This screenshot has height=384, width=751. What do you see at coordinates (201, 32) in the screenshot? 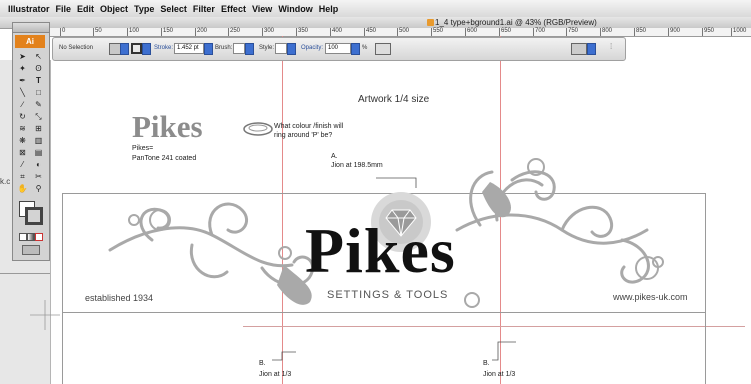
I see `ruler-tick: 200` at bounding box center [201, 32].